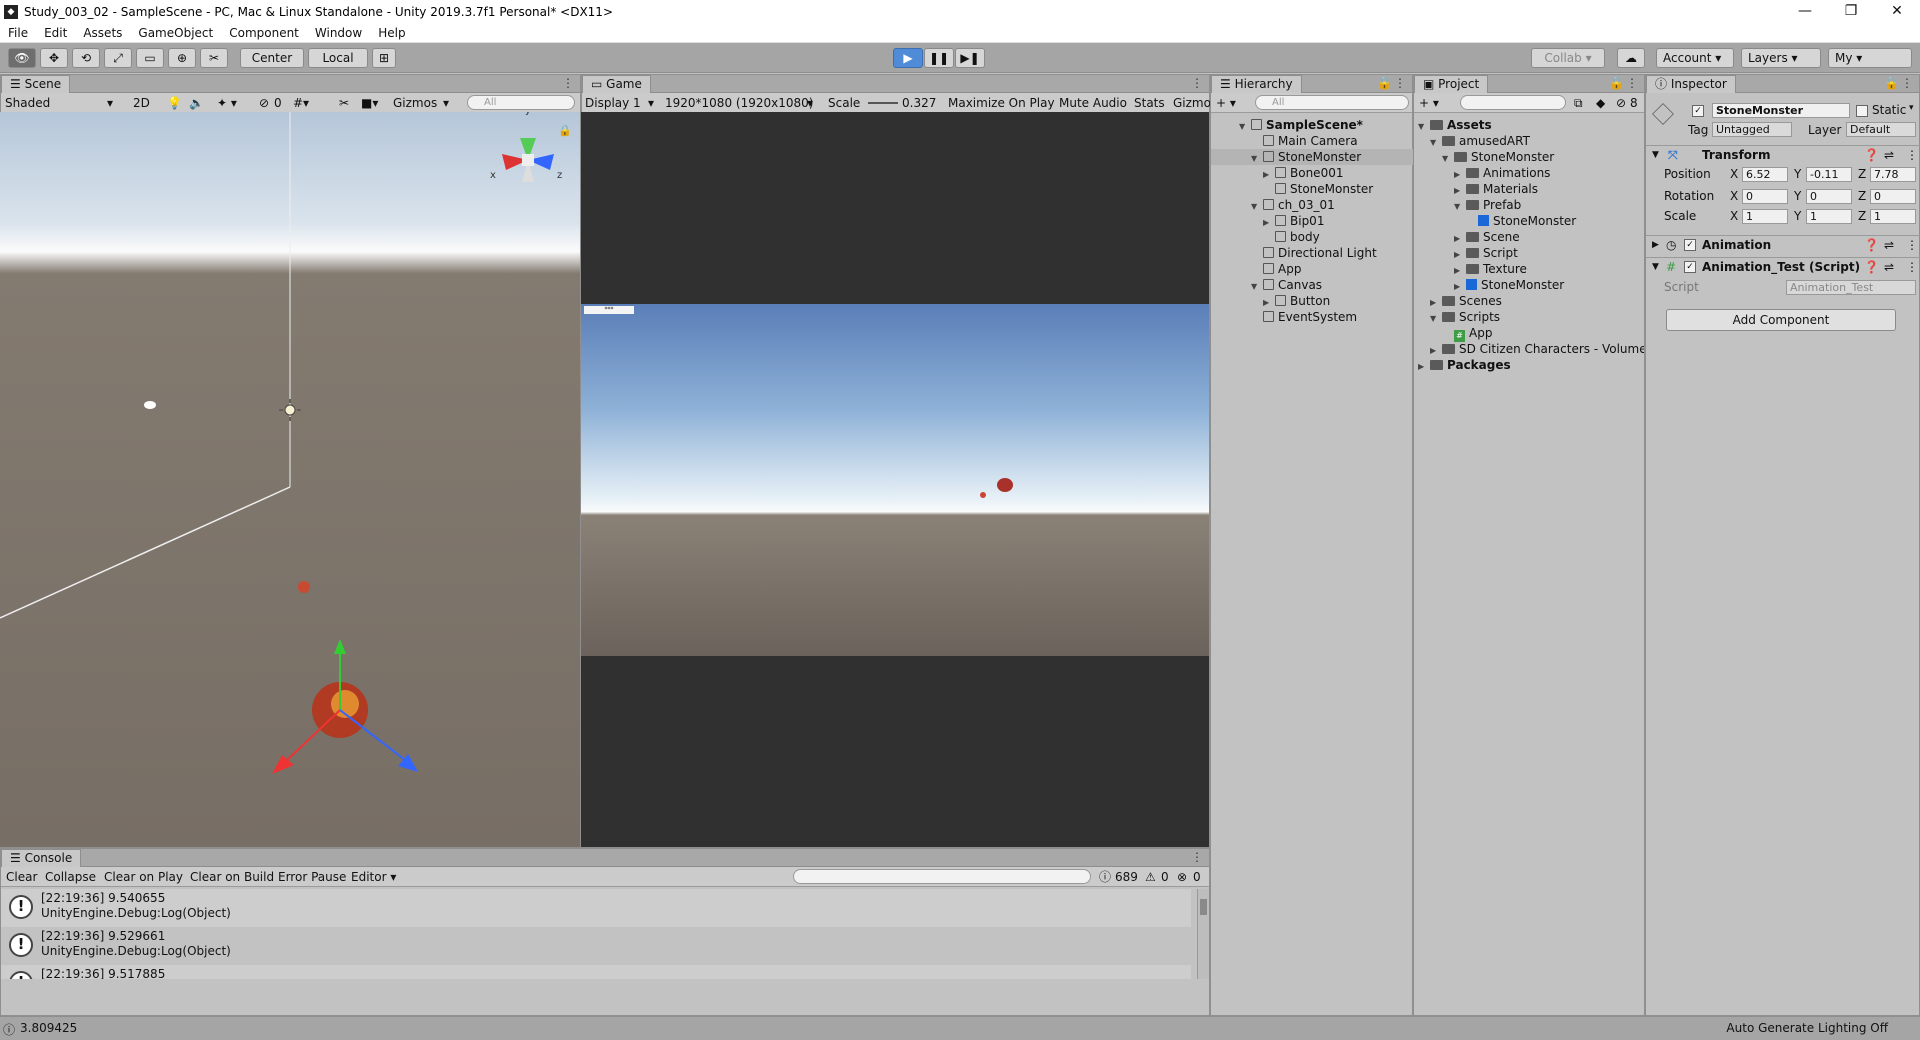 This screenshot has height=1040, width=1920. What do you see at coordinates (1698, 111) in the screenshot?
I see `active-checkbox: ✓` at bounding box center [1698, 111].